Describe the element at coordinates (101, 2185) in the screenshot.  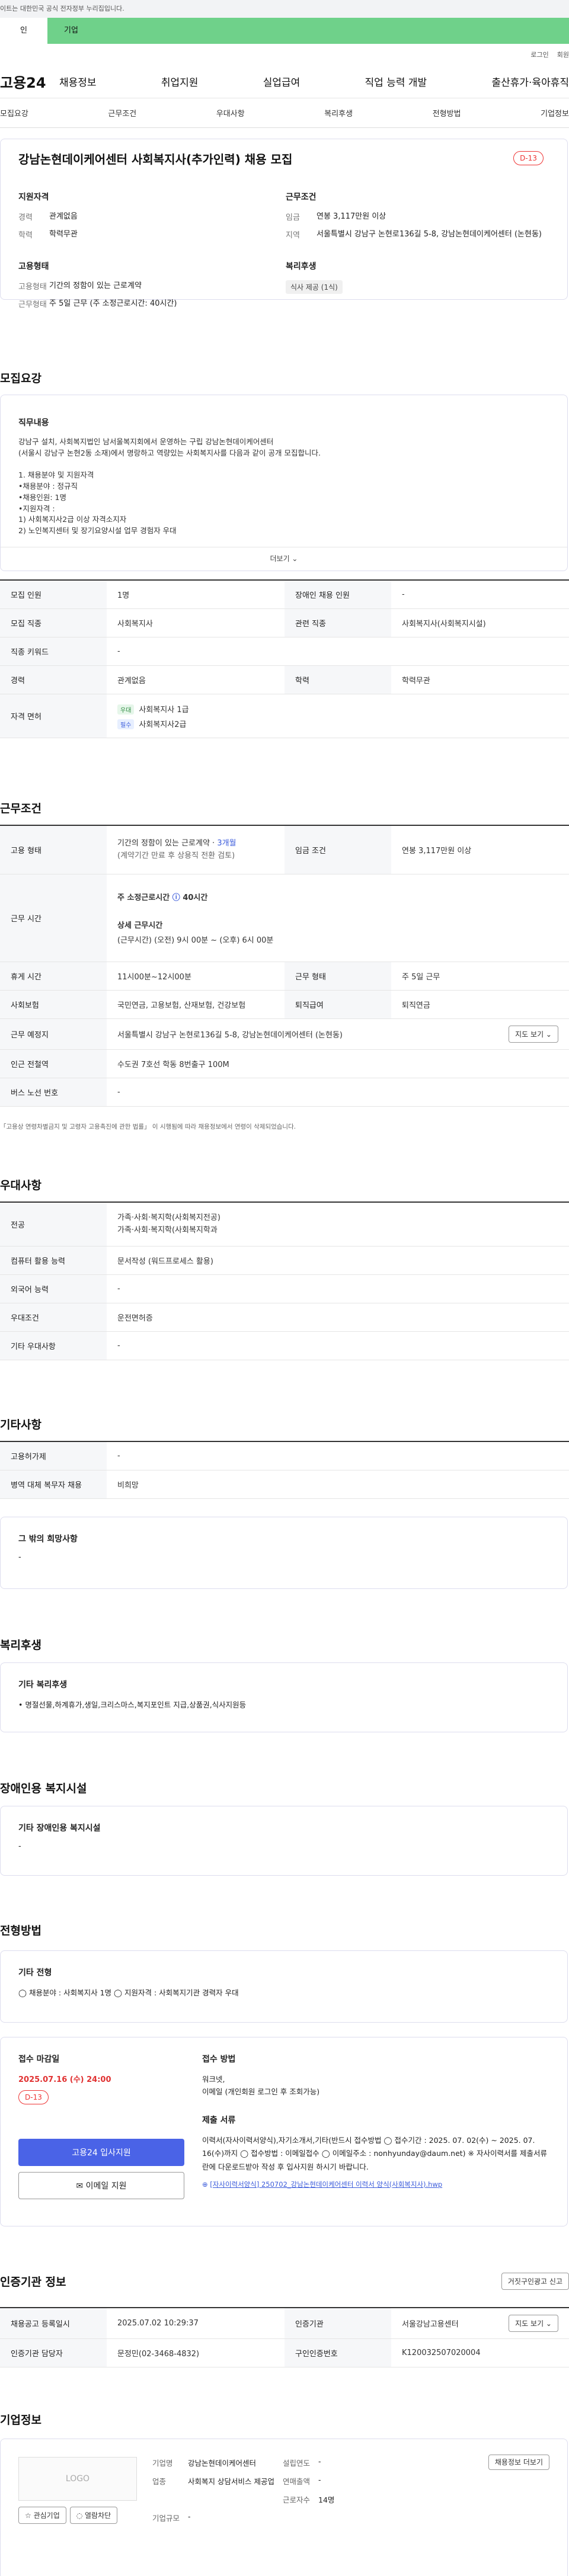
I see `email-apply-button: ✉ 이메일 지원` at that location.